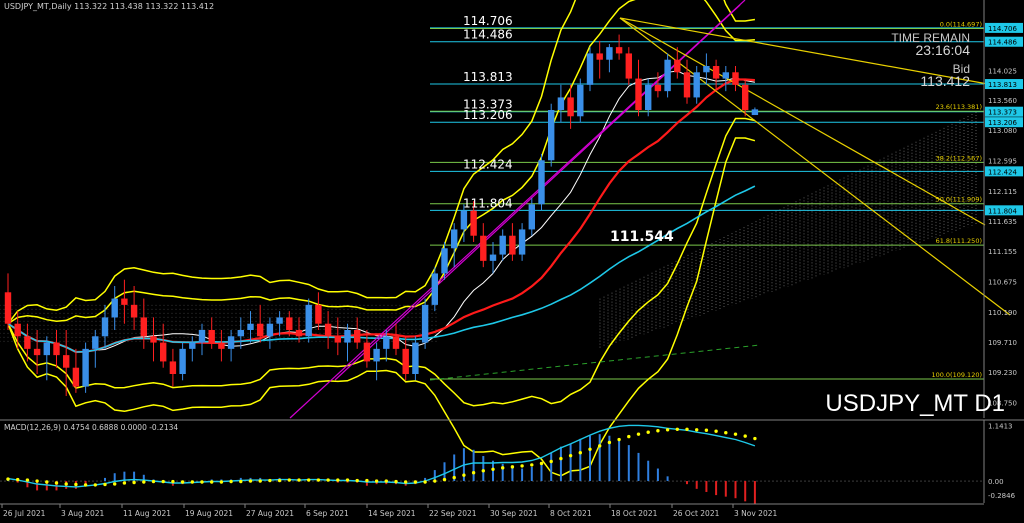 The width and height of the screenshot is (1024, 523). I want to click on annotation-111-544: 111.544, so click(642, 237).